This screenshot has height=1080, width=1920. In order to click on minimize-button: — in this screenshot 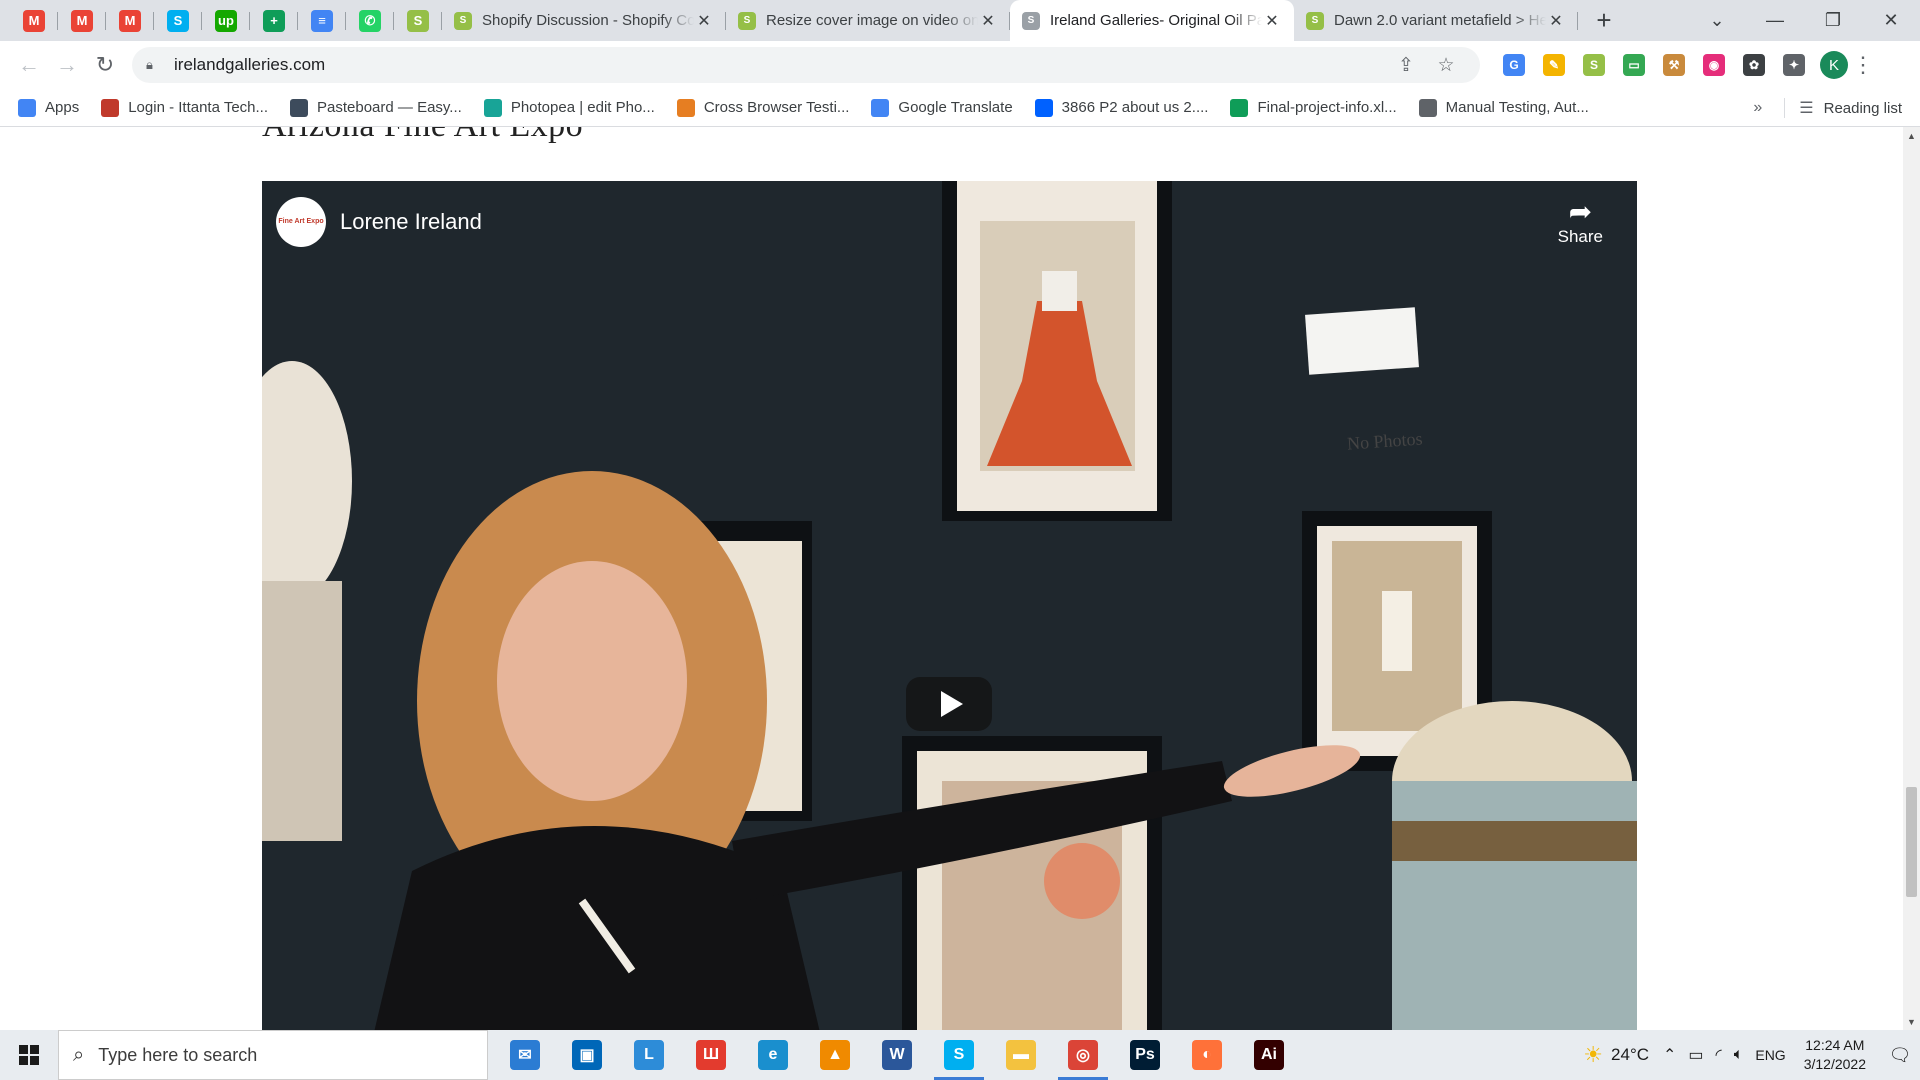, I will do `click(1775, 20)`.